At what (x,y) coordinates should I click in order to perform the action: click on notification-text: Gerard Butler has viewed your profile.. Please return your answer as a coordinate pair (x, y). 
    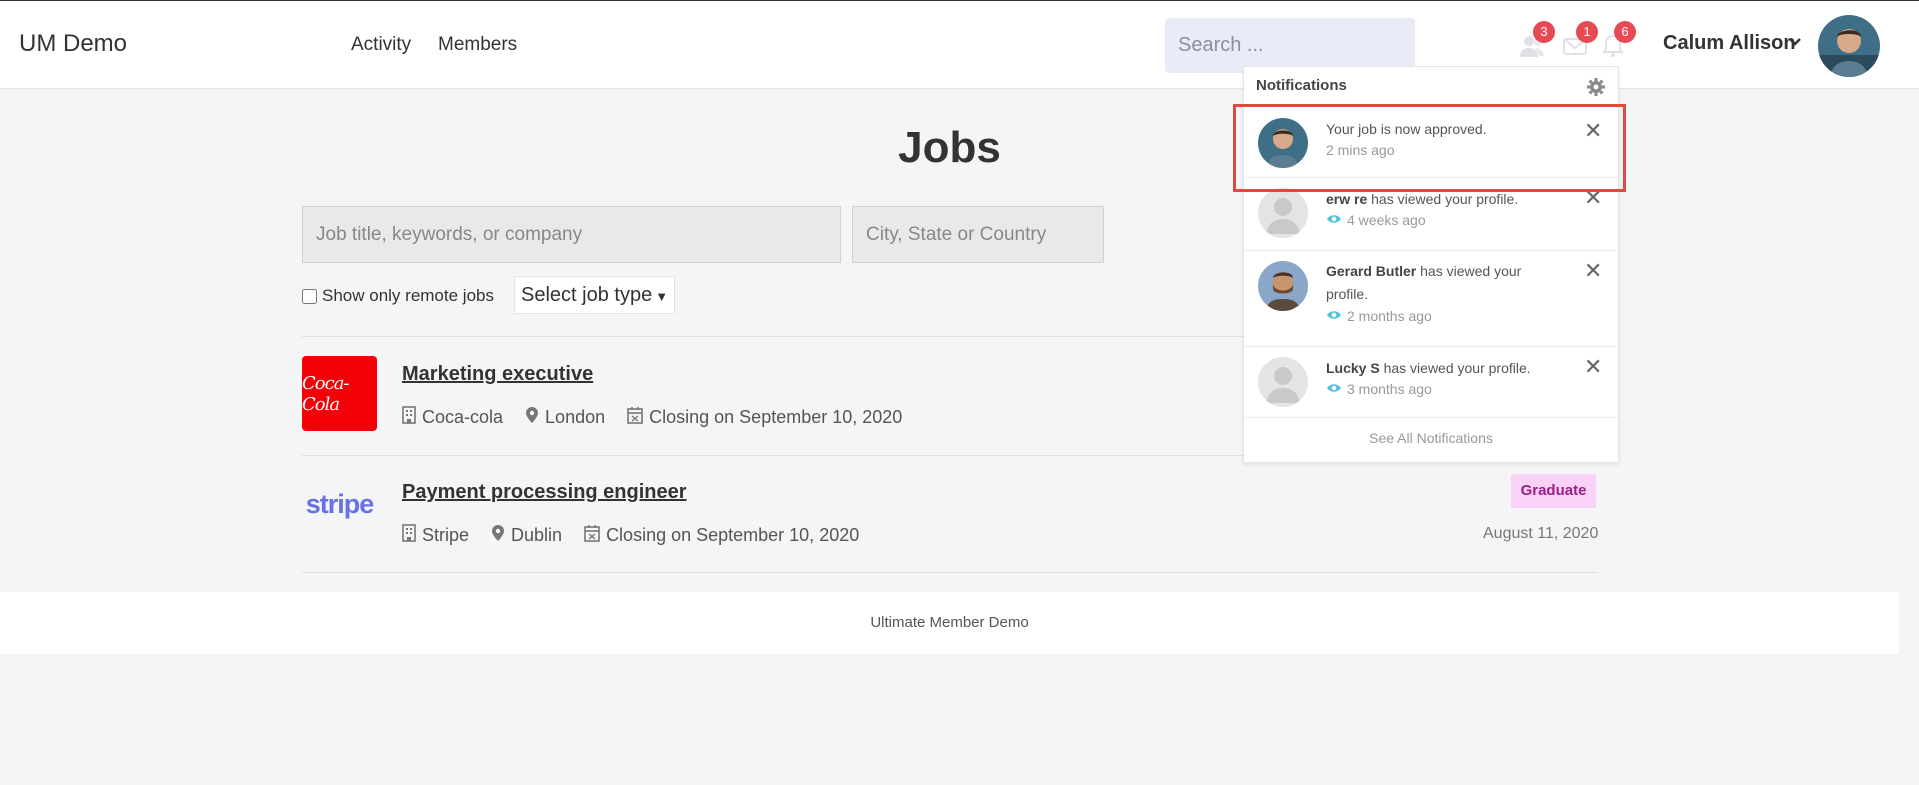
    Looking at the image, I should click on (1441, 283).